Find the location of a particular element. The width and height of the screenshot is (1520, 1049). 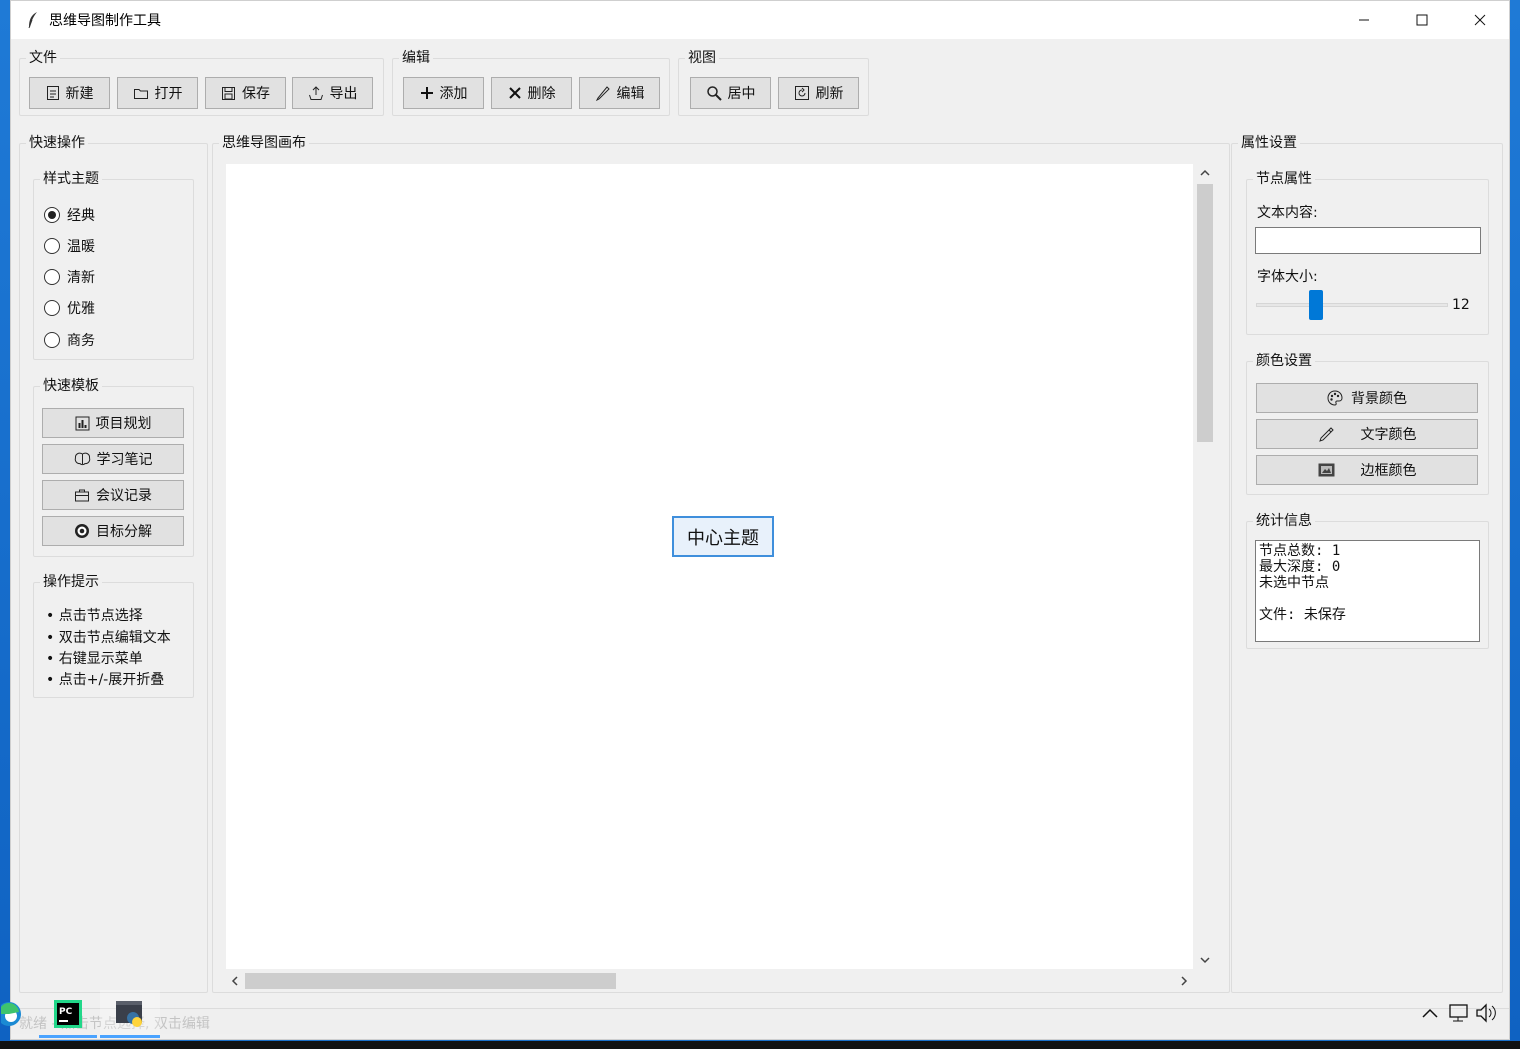

view-group-label: 视图 is located at coordinates (702, 58).